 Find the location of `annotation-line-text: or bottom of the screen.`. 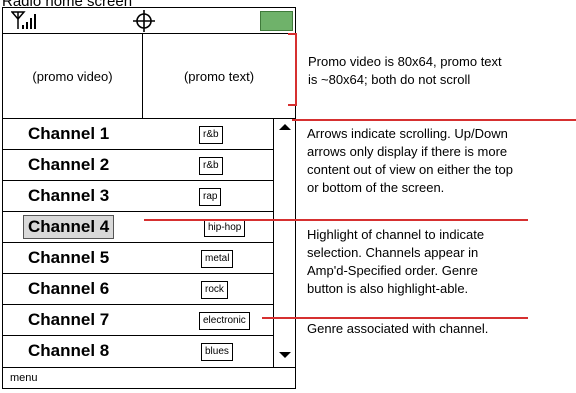

annotation-line-text: or bottom of the screen. is located at coordinates (376, 187).